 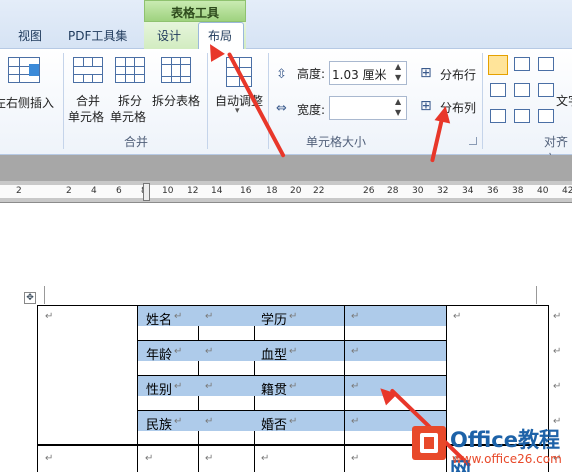 I want to click on ruler-number: 16, so click(x=246, y=191).